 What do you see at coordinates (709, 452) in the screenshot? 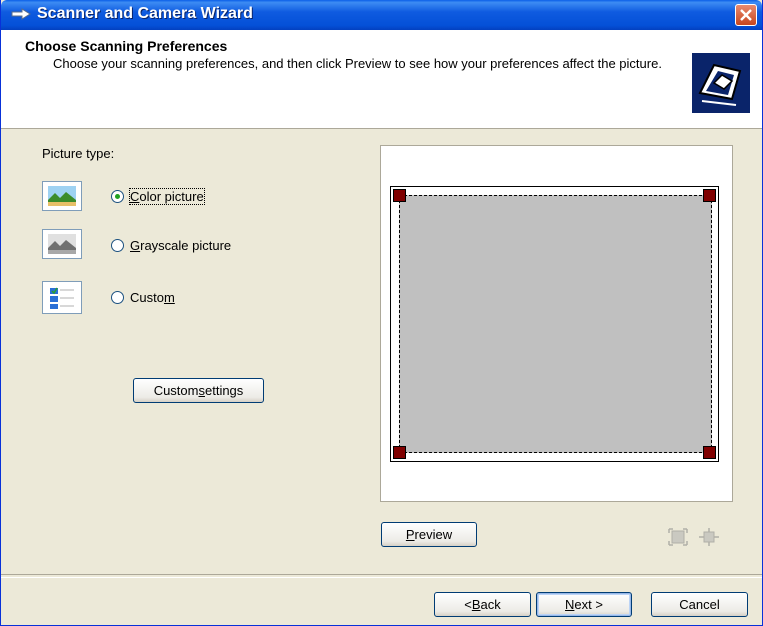
I see `crop-handle-bottom-right` at bounding box center [709, 452].